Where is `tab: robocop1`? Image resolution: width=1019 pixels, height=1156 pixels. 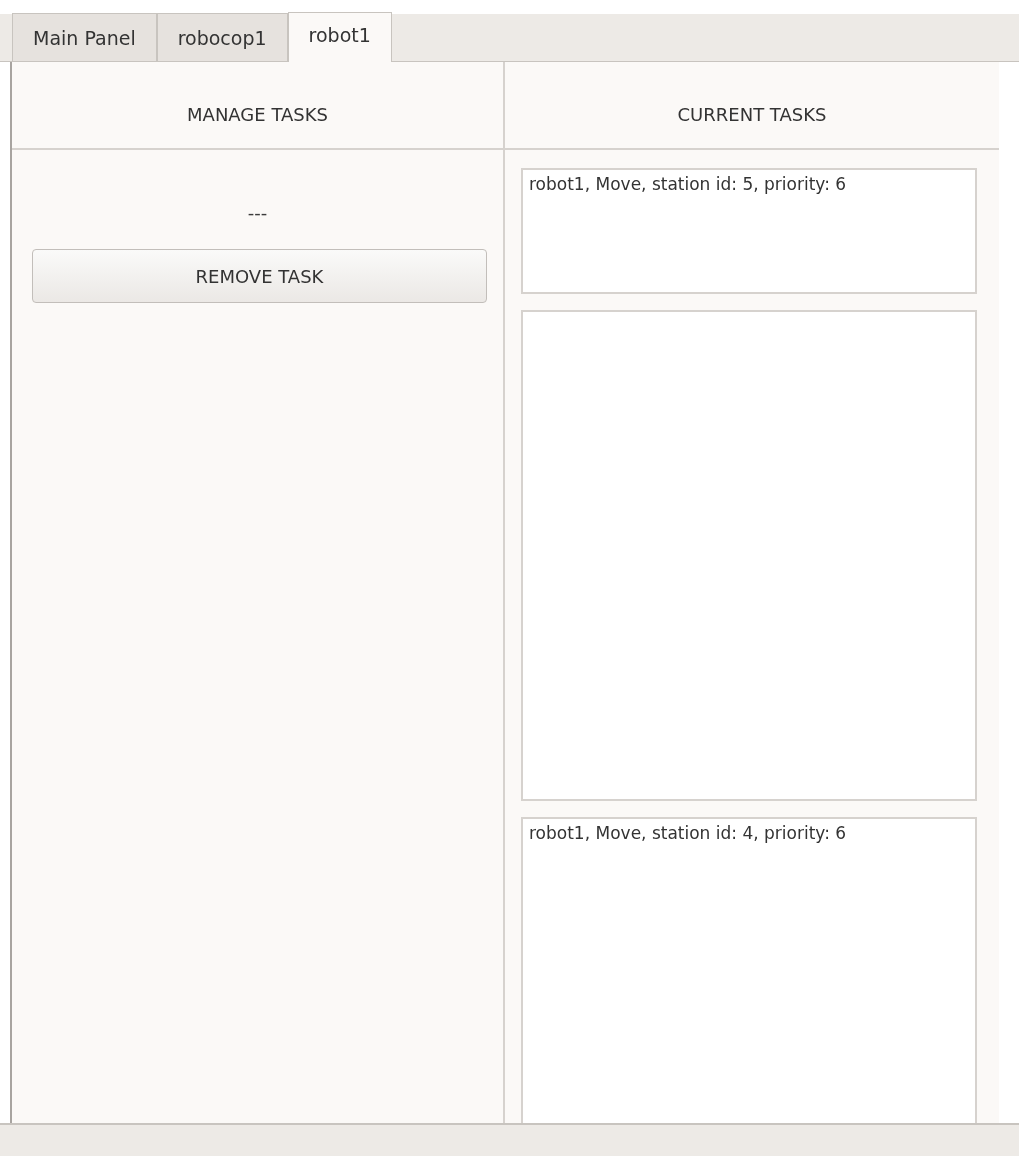
tab: robocop1 is located at coordinates (222, 37).